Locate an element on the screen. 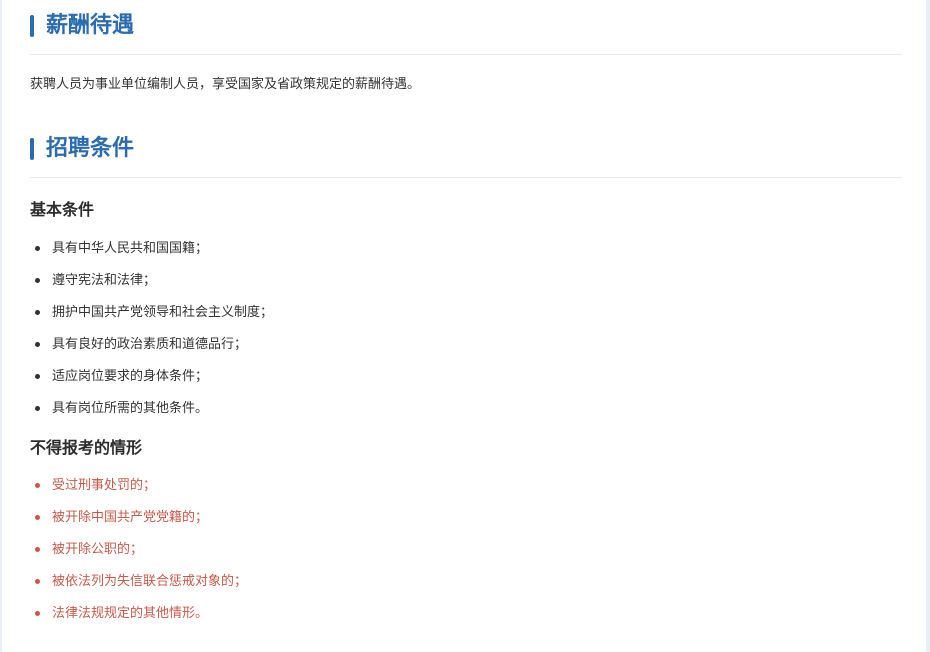  list-item-text: 拥护中国共产党领导和社会主义制度； is located at coordinates (163, 312).